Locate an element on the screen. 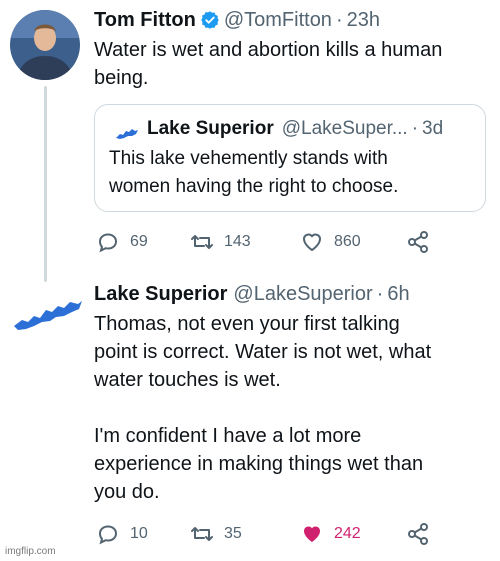  retweet-button: 143 is located at coordinates (220, 242).